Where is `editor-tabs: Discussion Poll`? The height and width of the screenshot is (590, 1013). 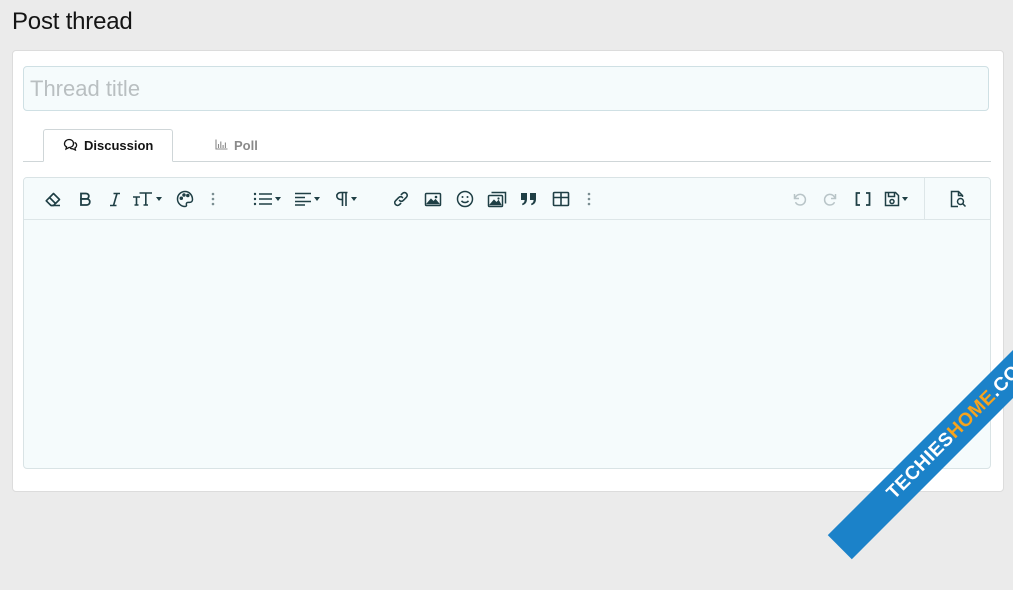
editor-tabs: Discussion Poll is located at coordinates (507, 145).